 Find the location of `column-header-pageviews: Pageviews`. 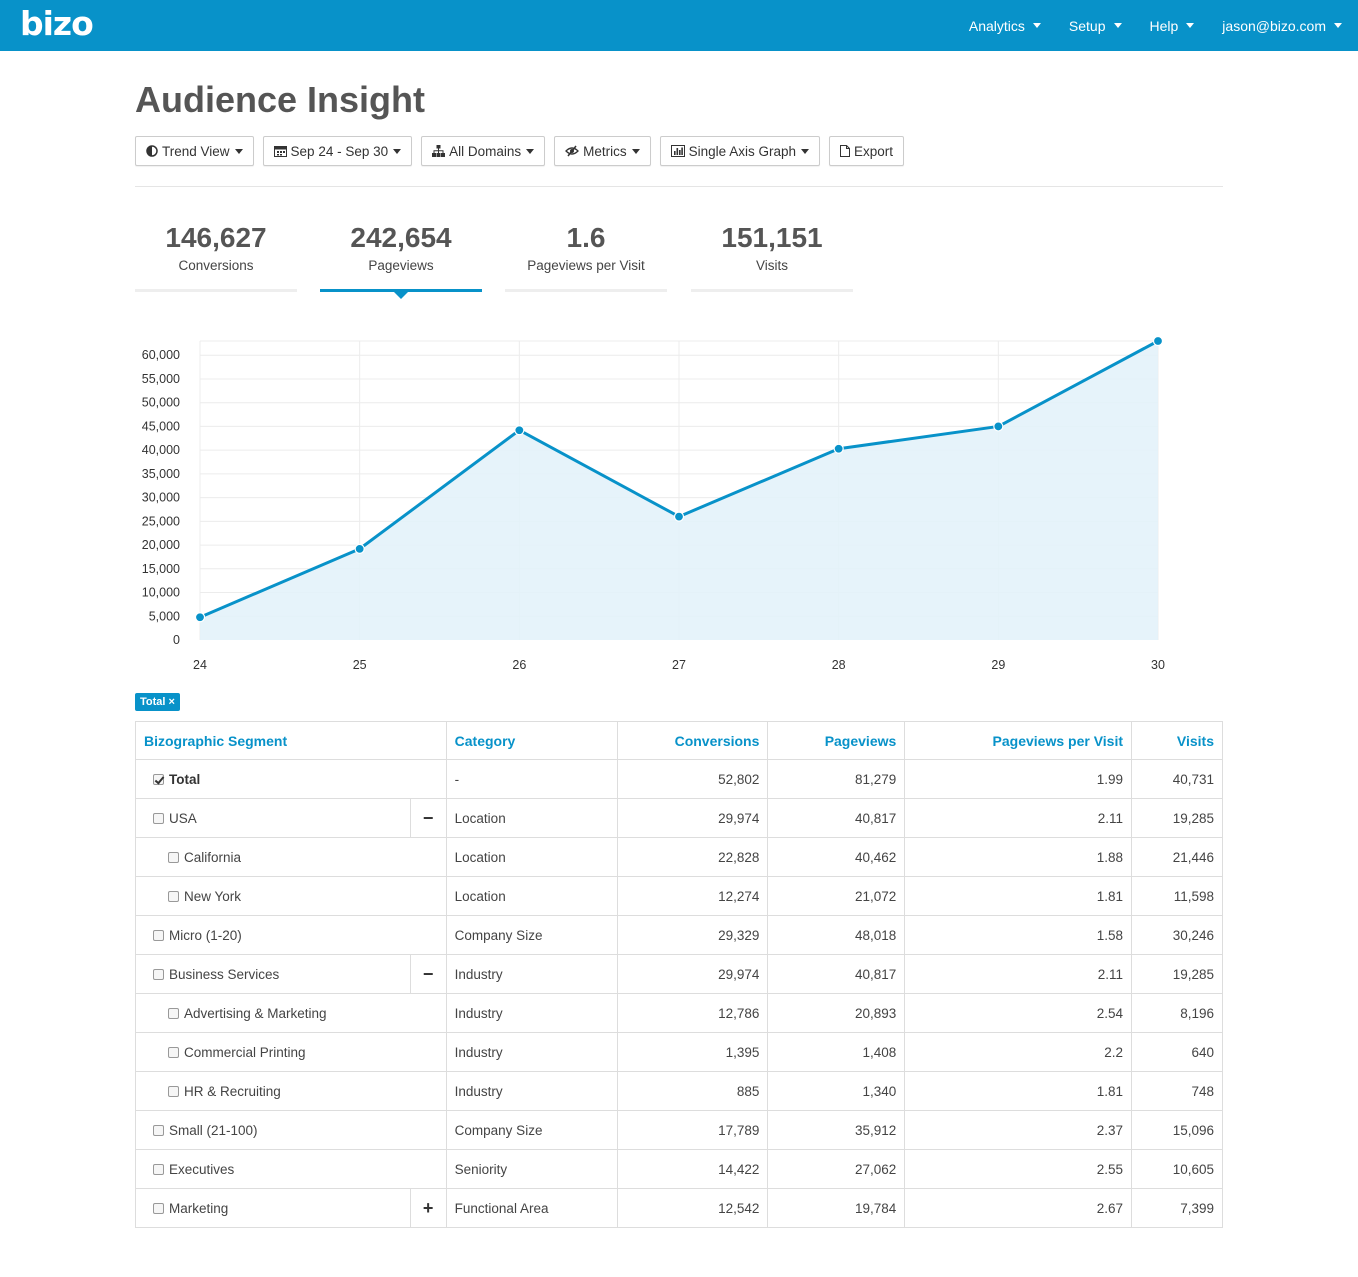

column-header-pageviews: Pageviews is located at coordinates (836, 740).